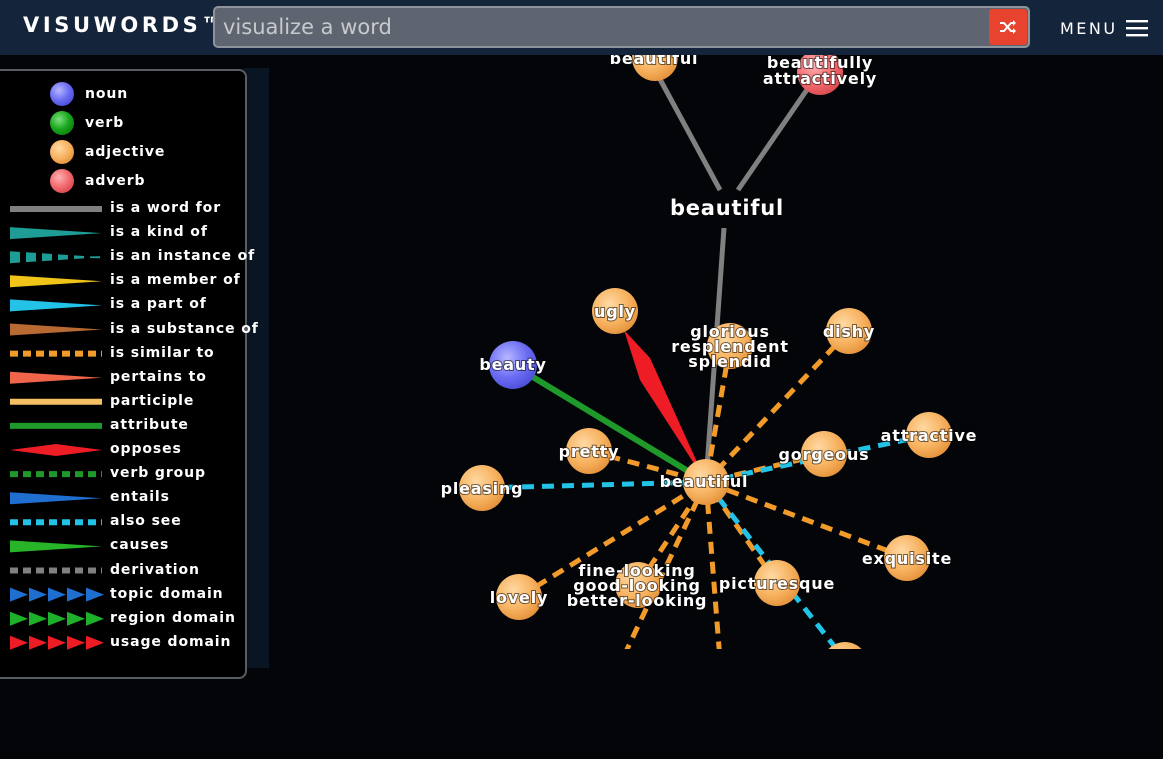 Image resolution: width=1163 pixels, height=759 pixels. Describe the element at coordinates (158, 376) in the screenshot. I see `legend-label-pertains-to: pertains to` at that location.